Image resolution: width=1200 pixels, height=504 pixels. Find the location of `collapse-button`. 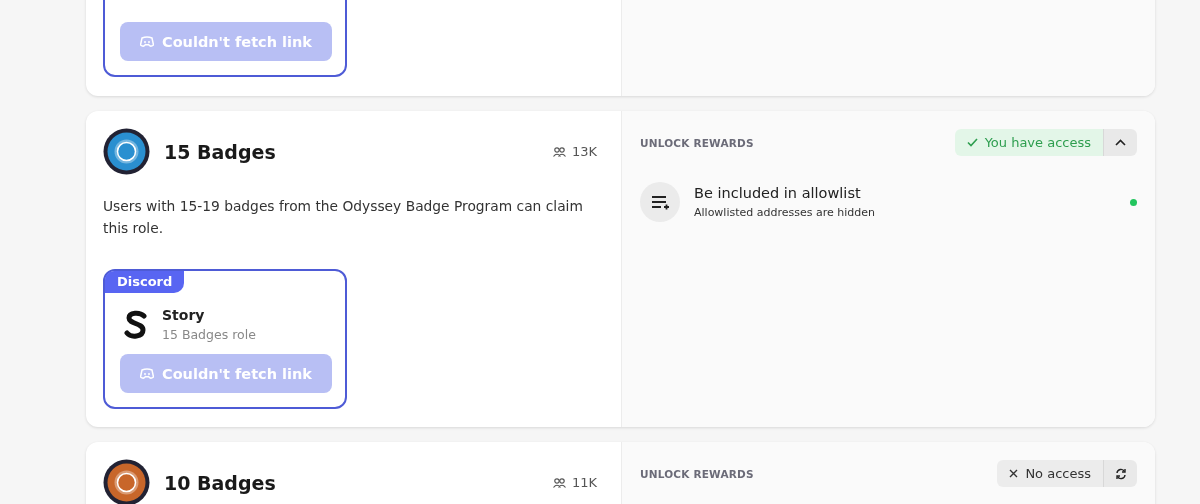

collapse-button is located at coordinates (1120, 142).